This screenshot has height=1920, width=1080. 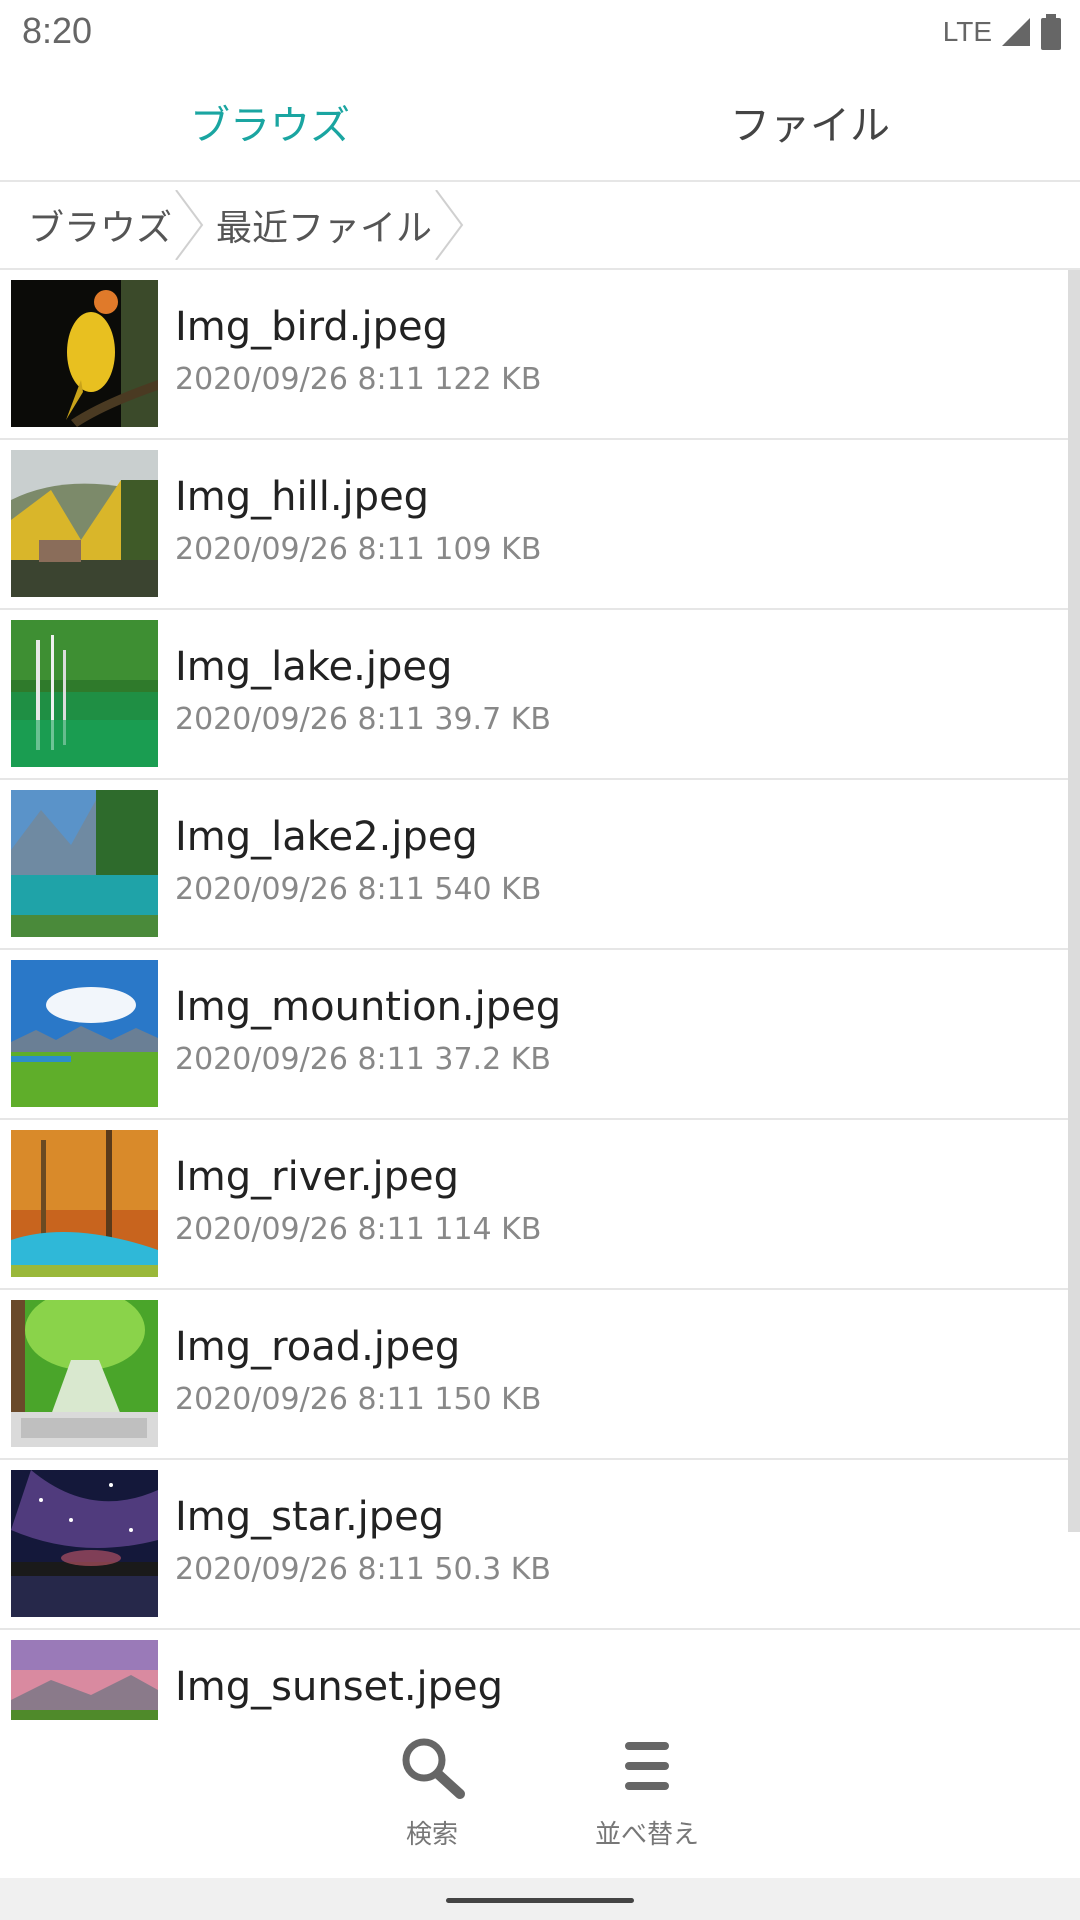 I want to click on file-meta: 2020/09/26 8:11 122 KB, so click(x=358, y=379).